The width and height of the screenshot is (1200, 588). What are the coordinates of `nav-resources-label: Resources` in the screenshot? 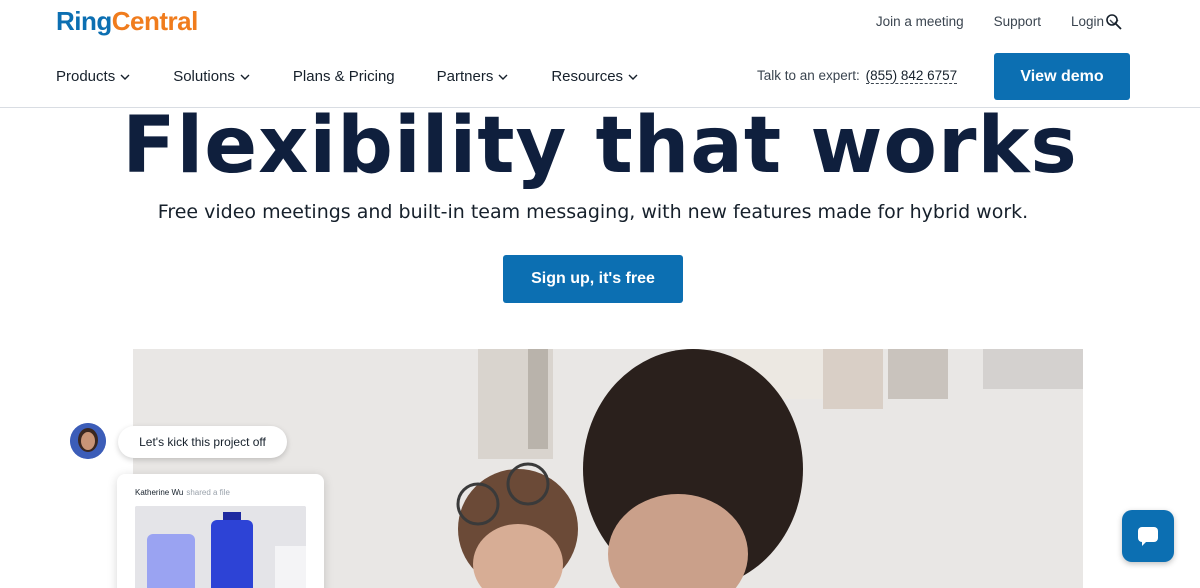 It's located at (587, 76).